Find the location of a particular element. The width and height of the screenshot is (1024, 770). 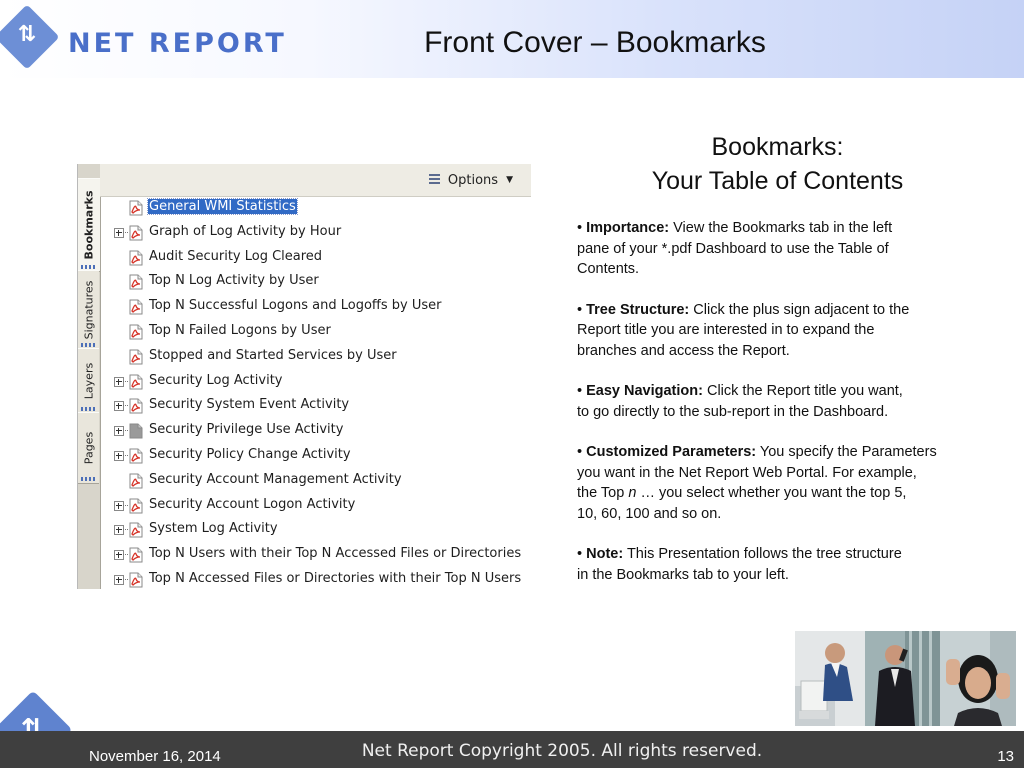

page-number: 13 is located at coordinates (1005, 756).